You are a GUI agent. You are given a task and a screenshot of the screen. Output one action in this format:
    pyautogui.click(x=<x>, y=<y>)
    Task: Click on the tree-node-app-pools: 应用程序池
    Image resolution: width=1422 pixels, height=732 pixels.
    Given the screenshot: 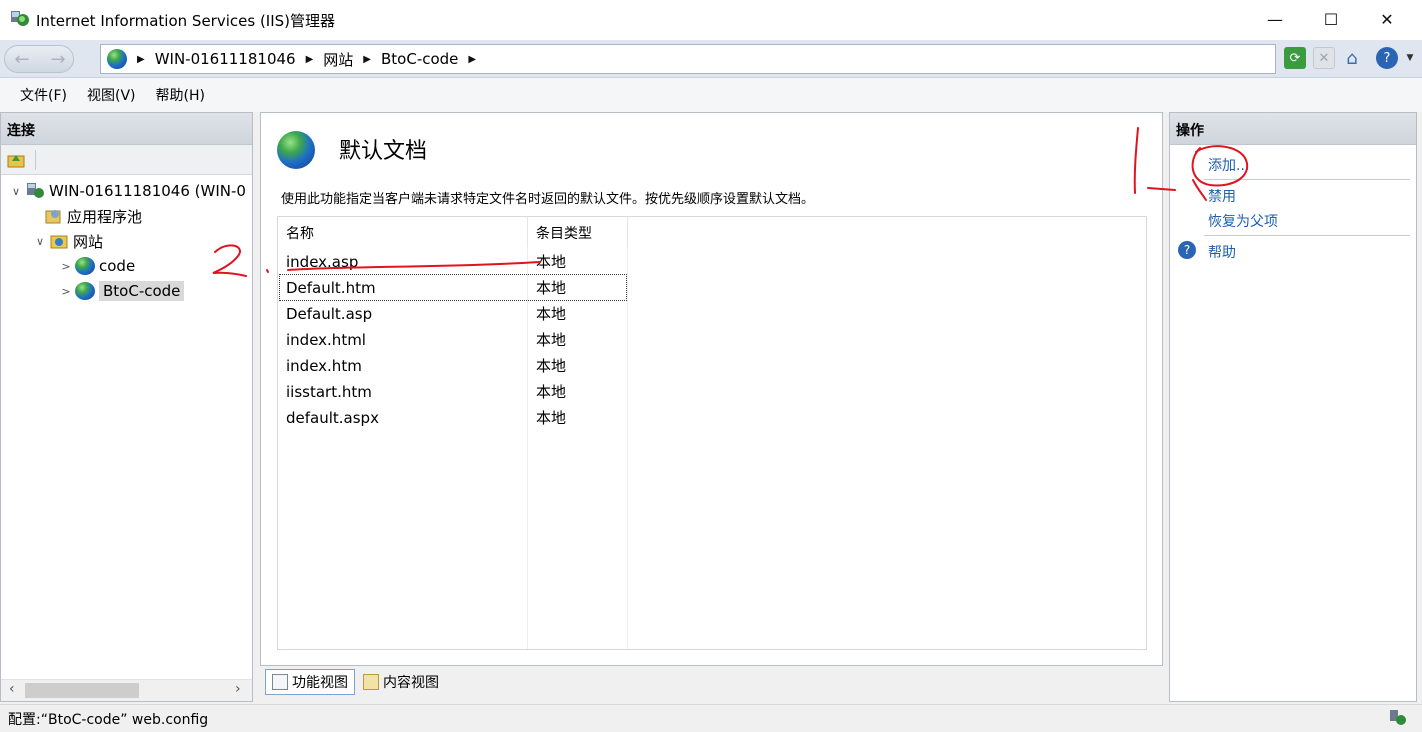 What is the action you would take?
    pyautogui.click(x=91, y=216)
    